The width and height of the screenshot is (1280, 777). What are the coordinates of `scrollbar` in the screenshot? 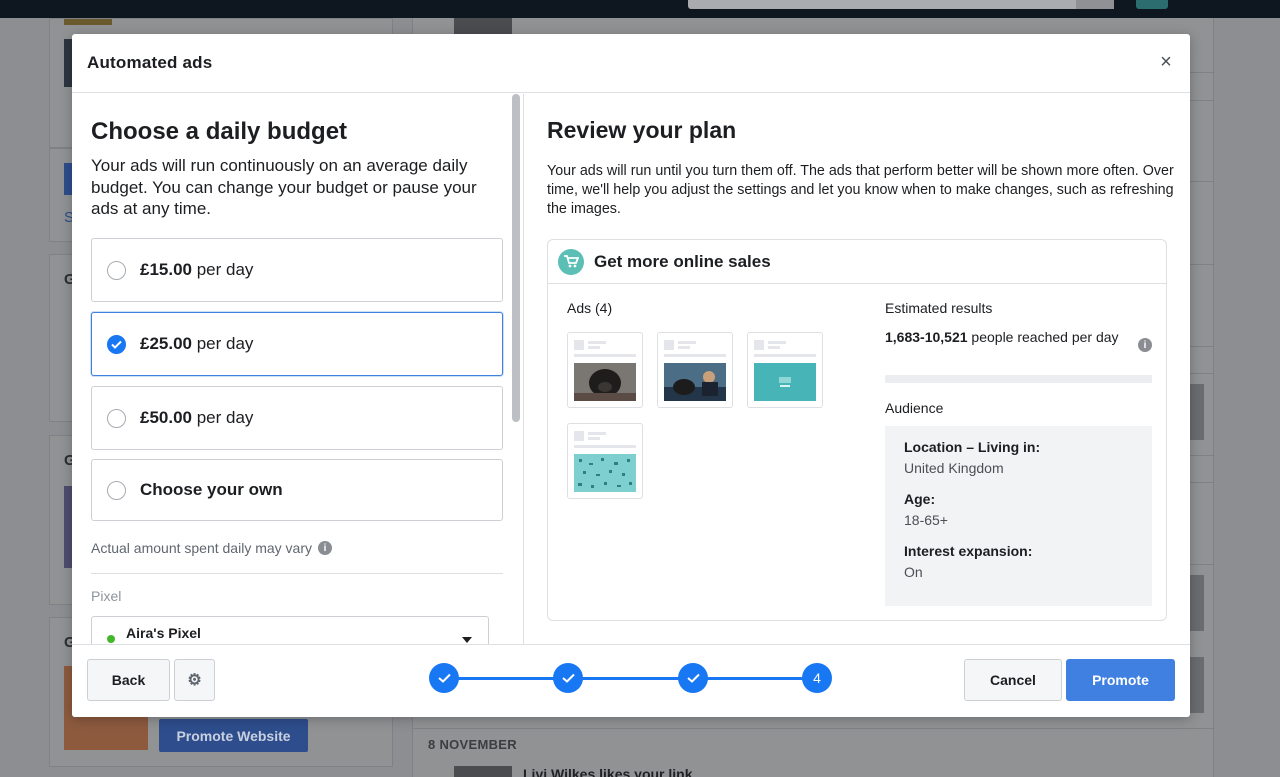 It's located at (516, 258).